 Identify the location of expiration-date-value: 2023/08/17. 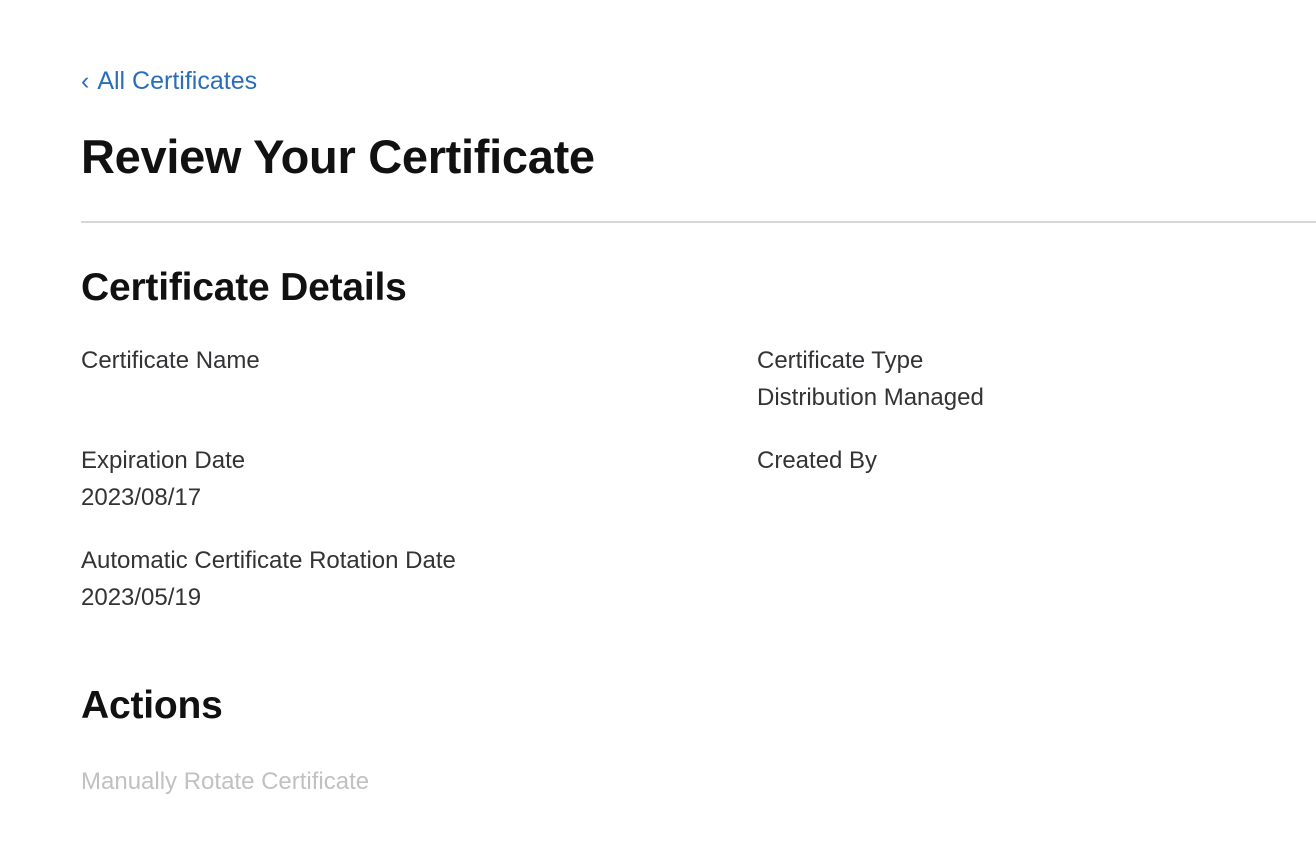
(141, 497).